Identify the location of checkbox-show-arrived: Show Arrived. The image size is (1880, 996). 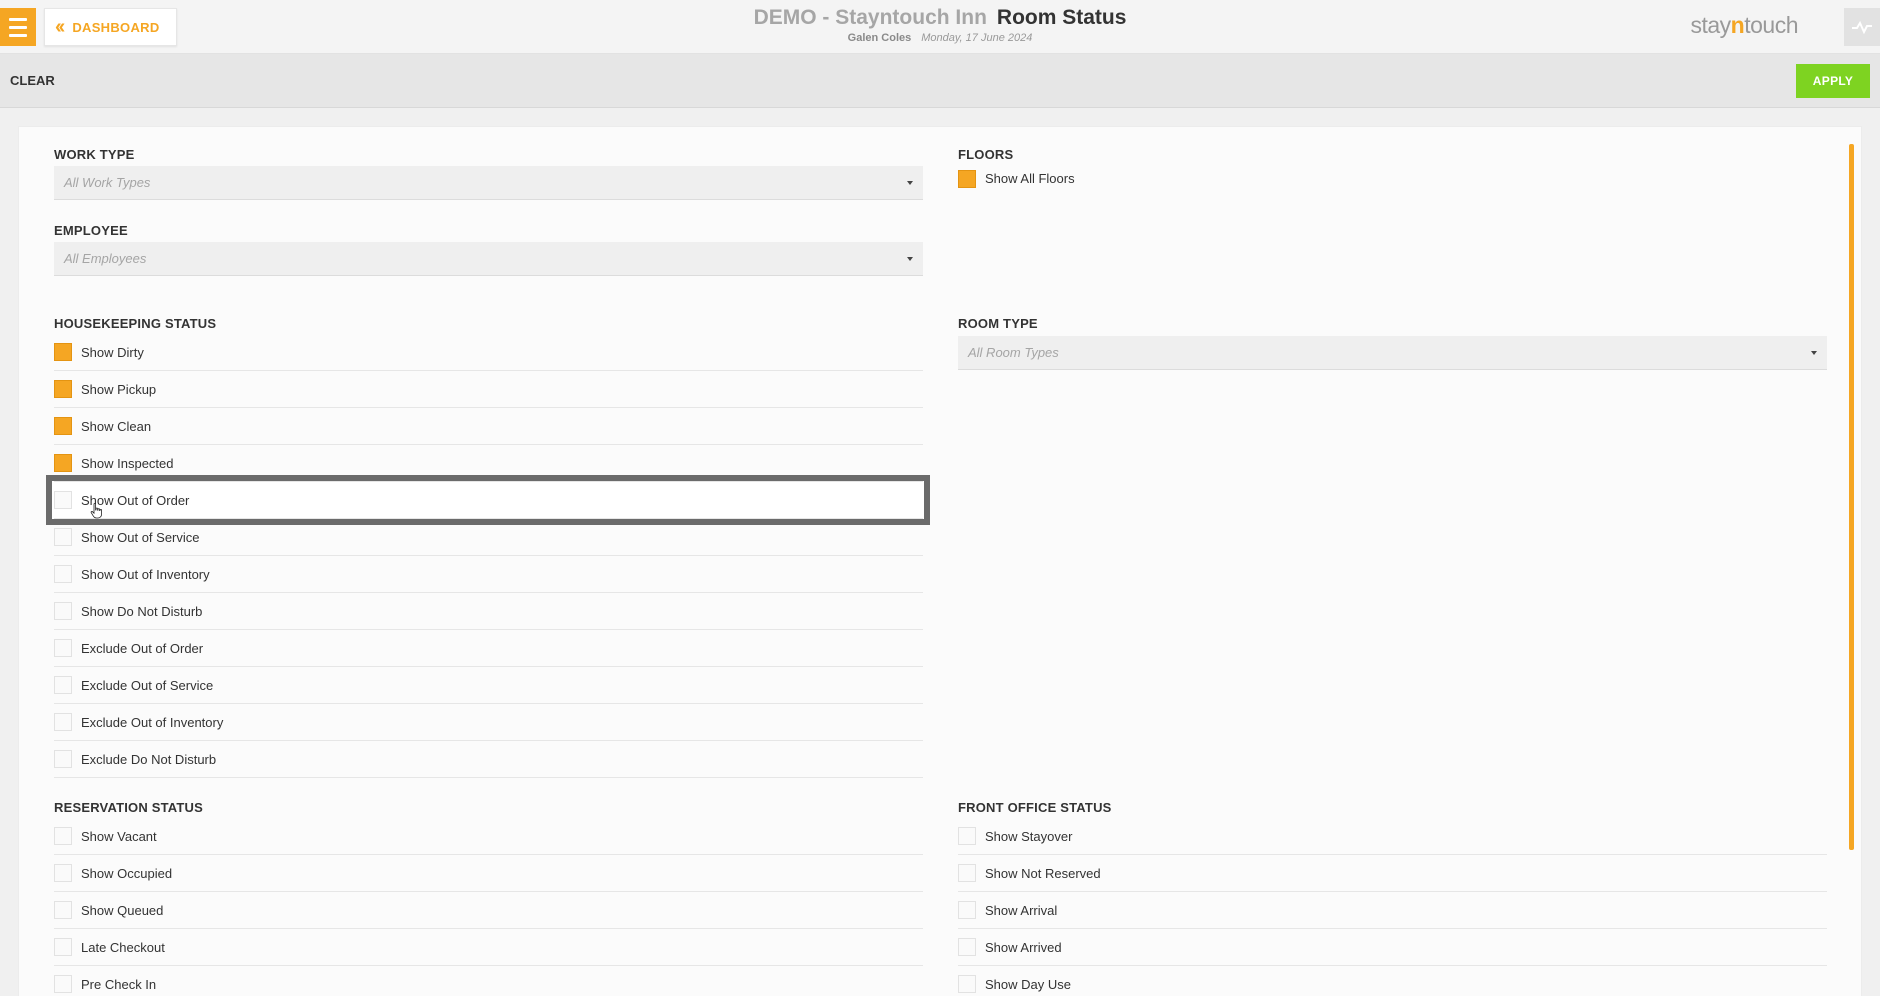
(1392, 947).